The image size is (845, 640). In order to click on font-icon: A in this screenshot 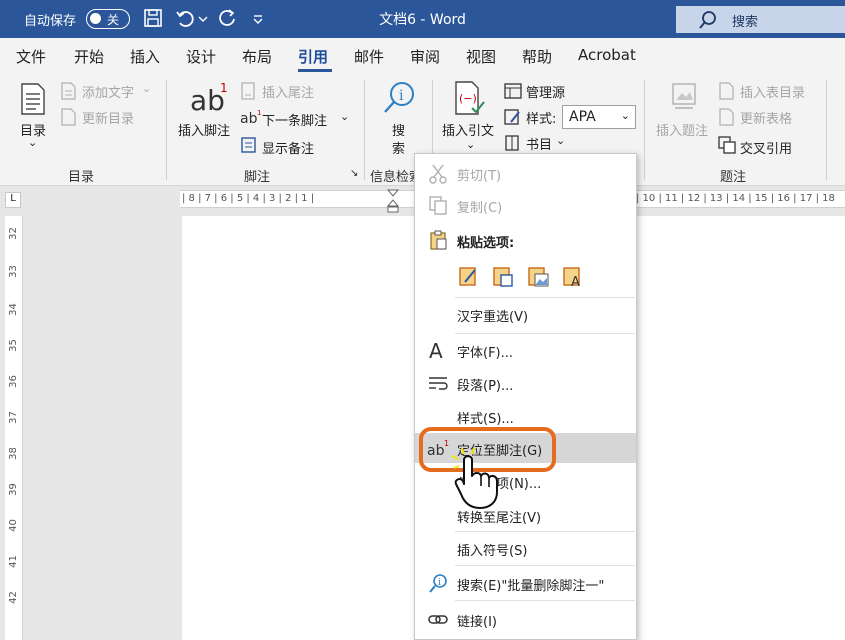, I will do `click(436, 350)`.